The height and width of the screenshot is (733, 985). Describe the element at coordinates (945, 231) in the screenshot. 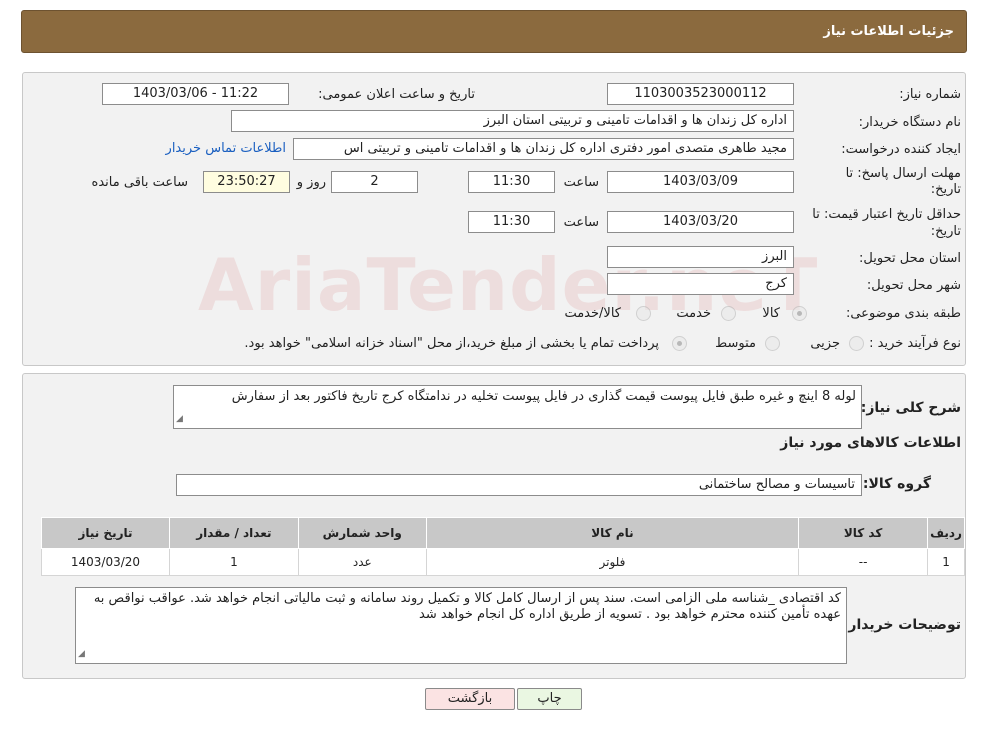

I see `price-validity-label-date: تاریخ:` at that location.